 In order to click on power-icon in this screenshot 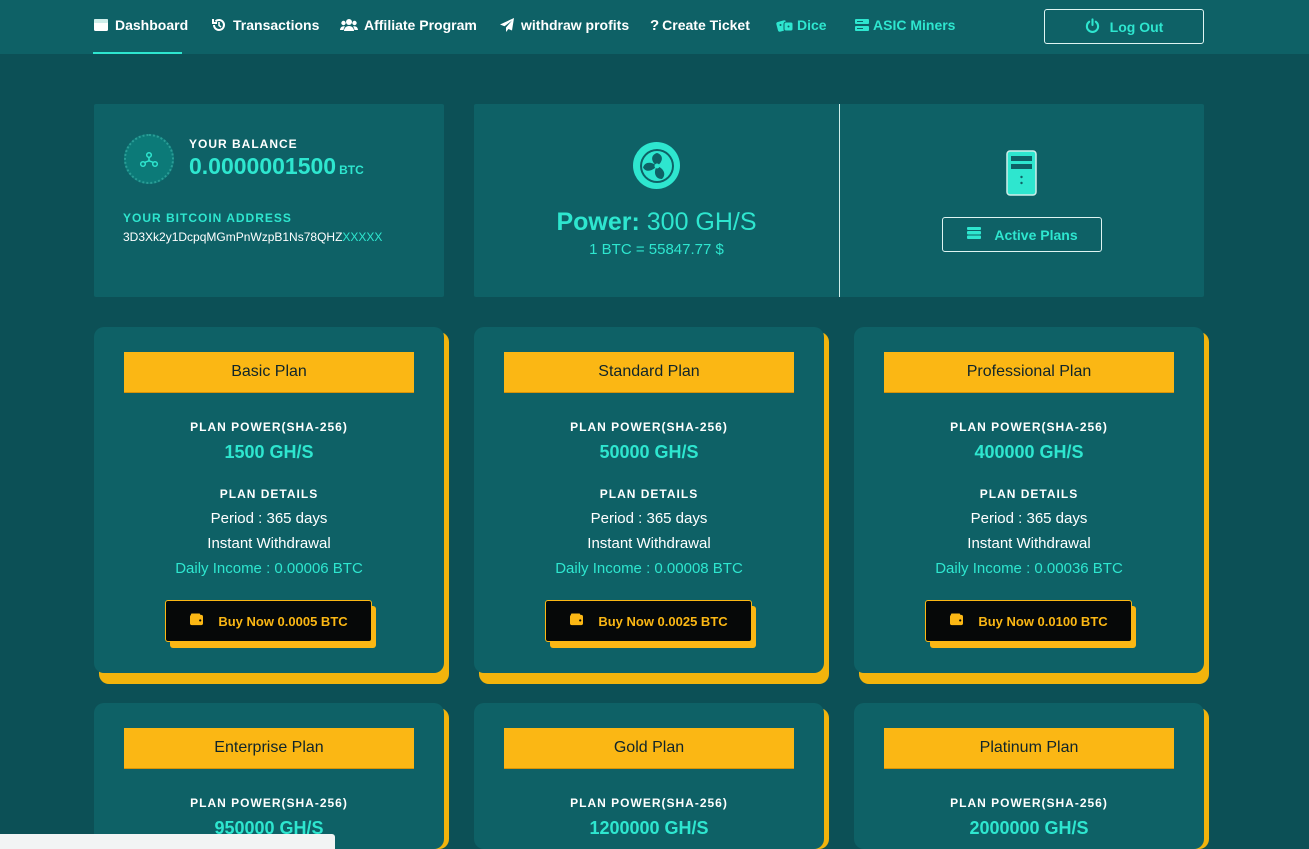, I will do `click(1092, 26)`.